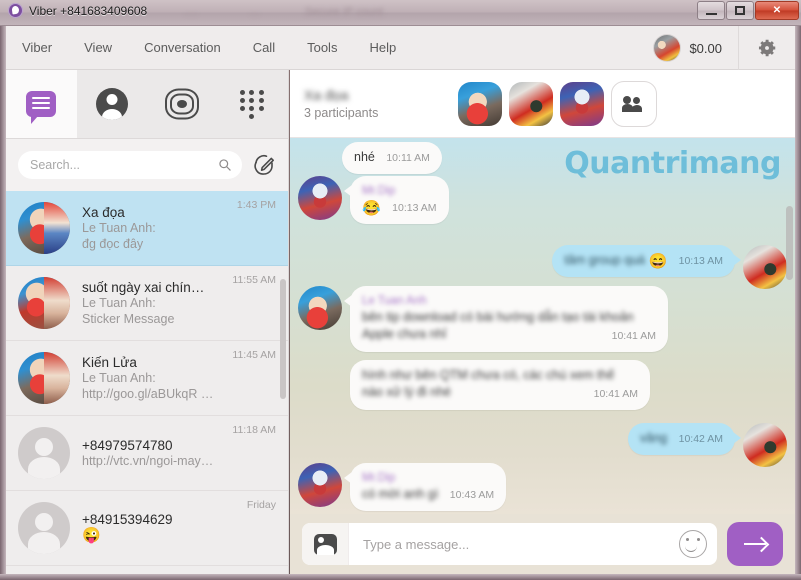 The width and height of the screenshot is (801, 580). What do you see at coordinates (396, 200) in the screenshot?
I see `message-bubble: Mr.Dip 😂 10:13 AM` at bounding box center [396, 200].